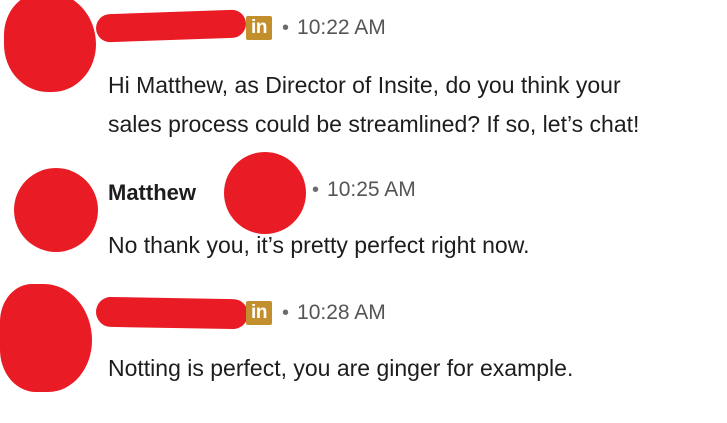  Describe the element at coordinates (265, 193) in the screenshot. I see `redacted-sender-surname` at that location.